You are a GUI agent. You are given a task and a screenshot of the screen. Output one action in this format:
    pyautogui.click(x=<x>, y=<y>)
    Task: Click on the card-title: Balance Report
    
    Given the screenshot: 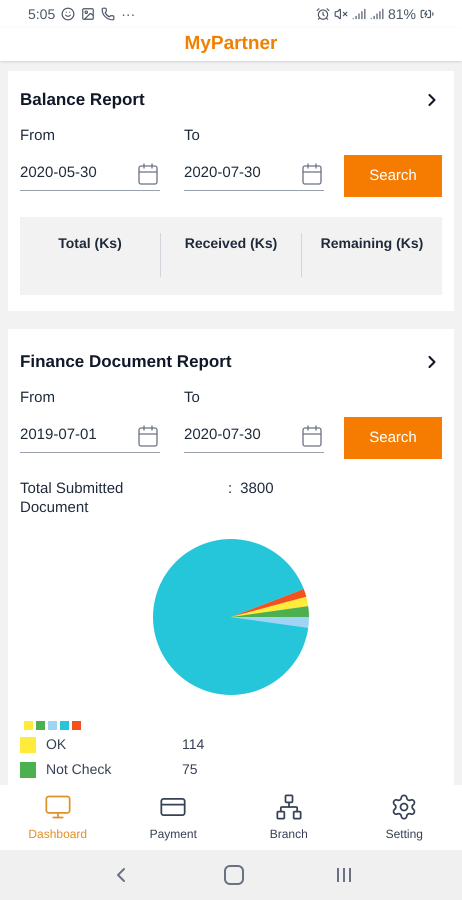 What is the action you would take?
    pyautogui.click(x=82, y=100)
    